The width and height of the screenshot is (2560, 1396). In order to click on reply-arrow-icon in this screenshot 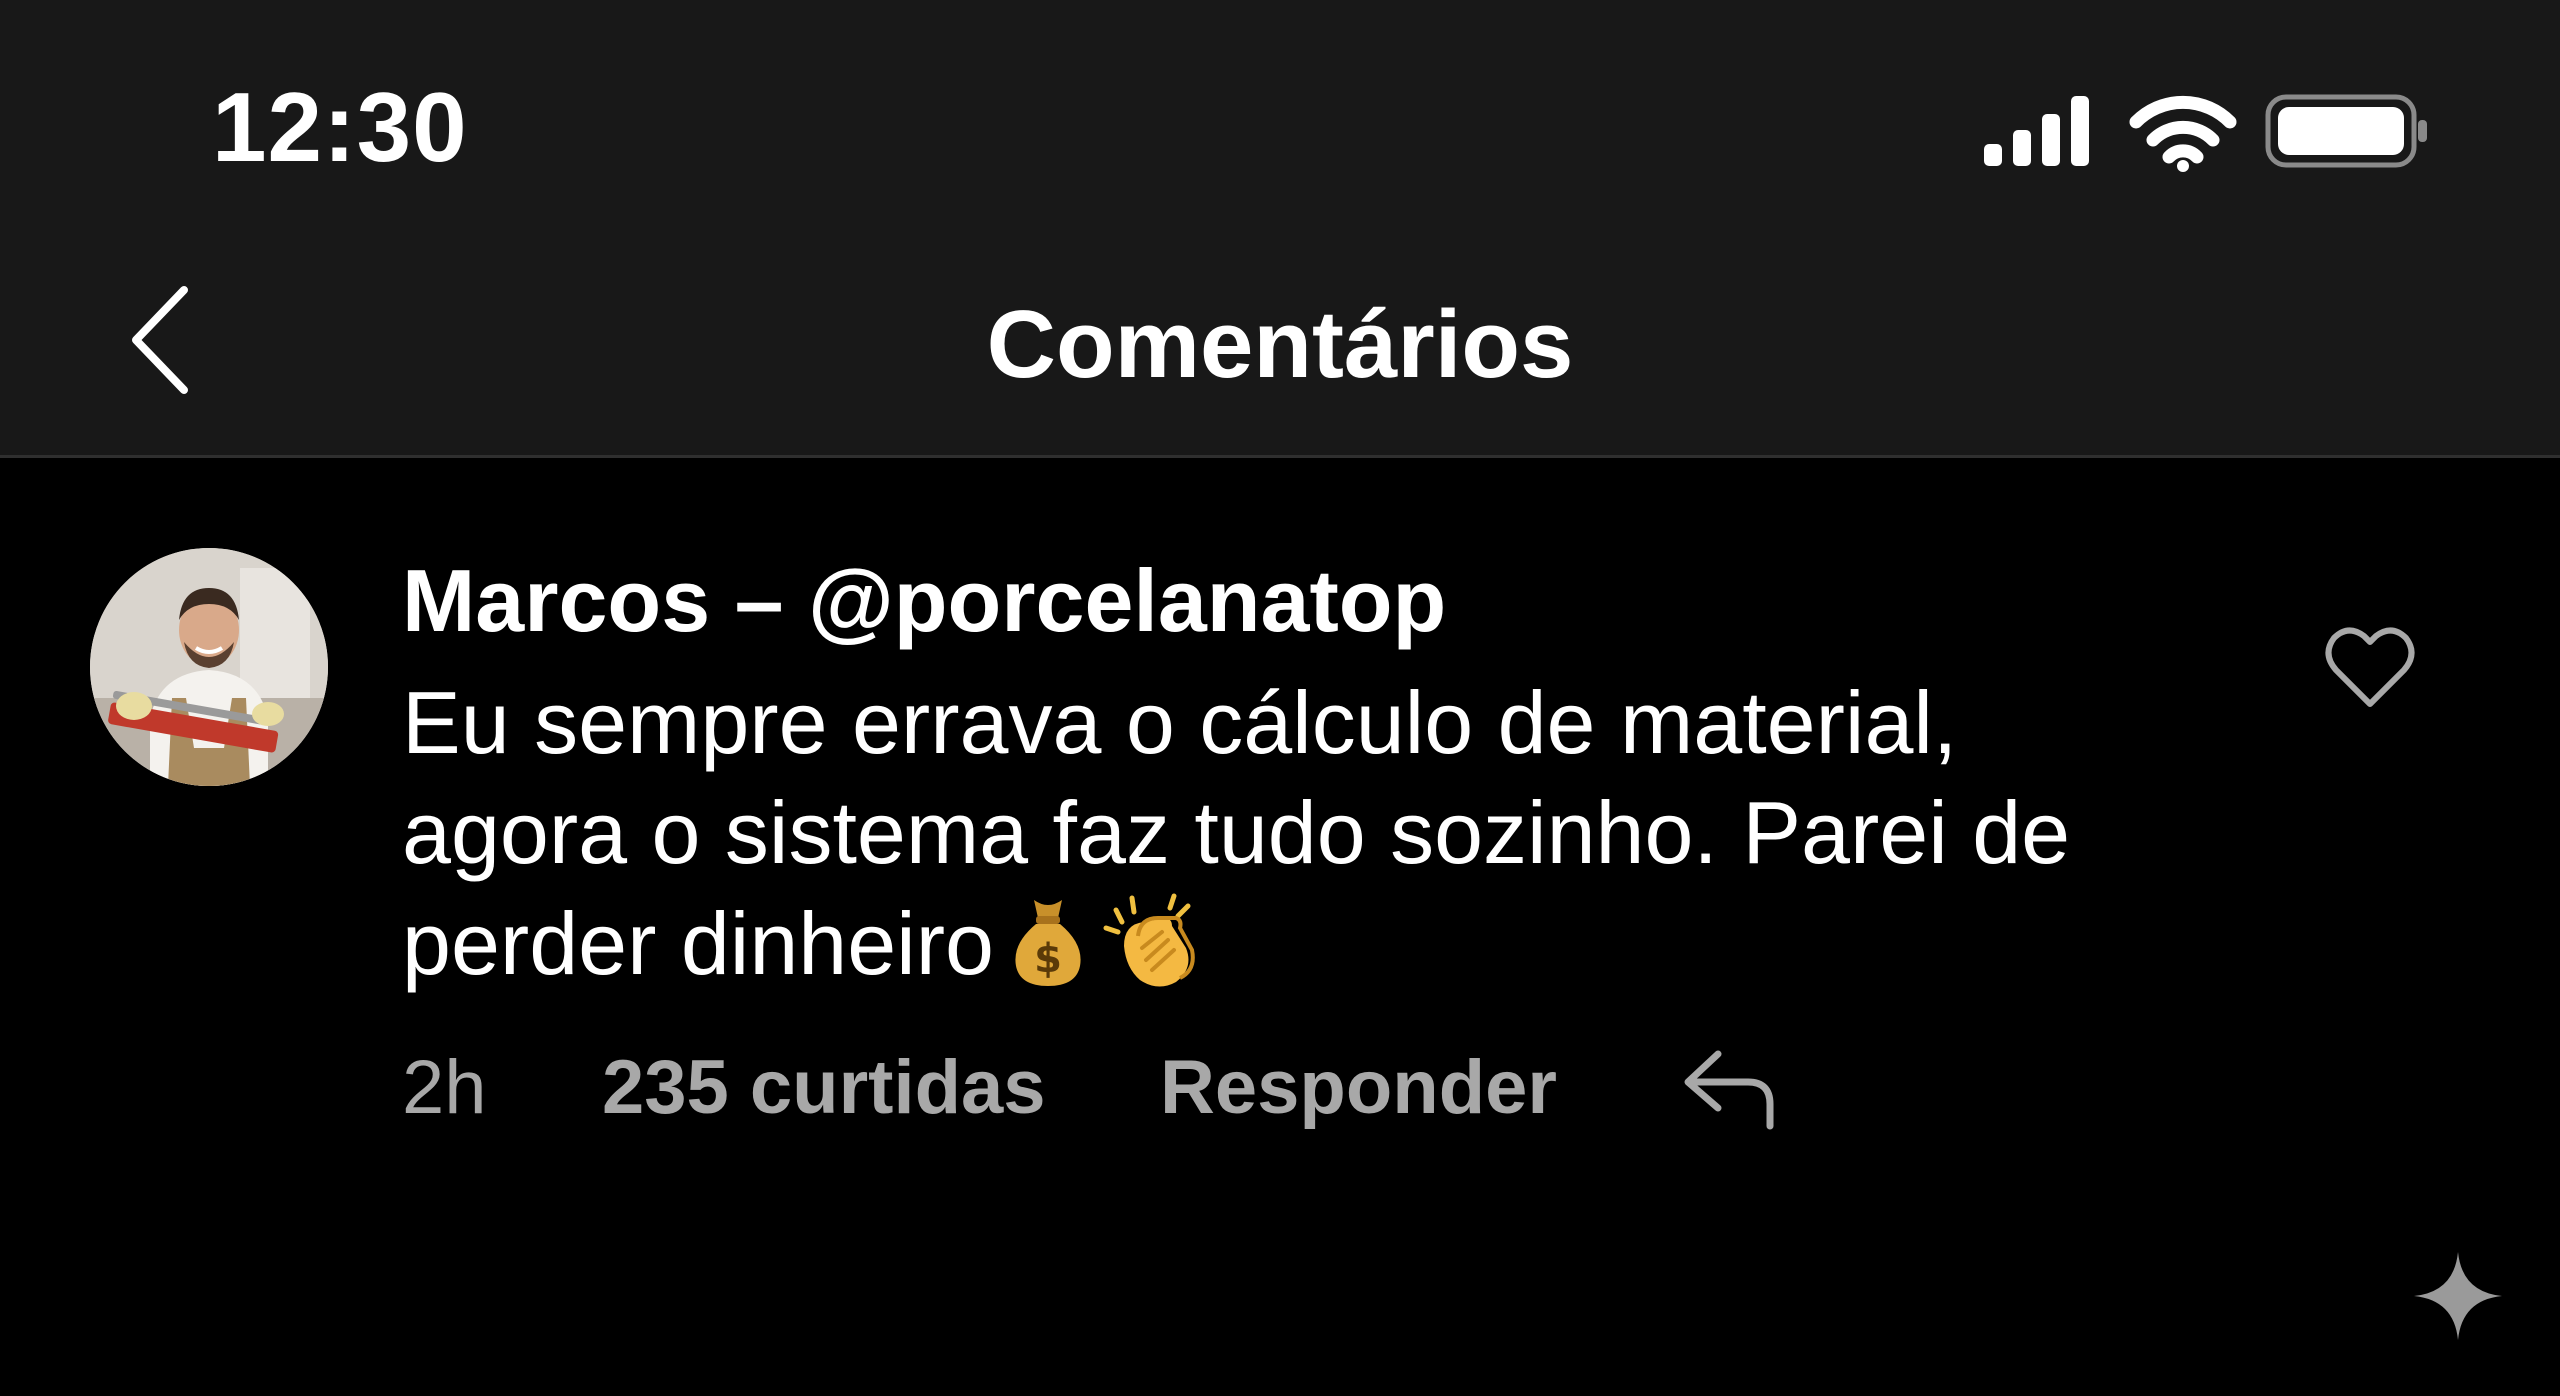, I will do `click(1730, 1087)`.